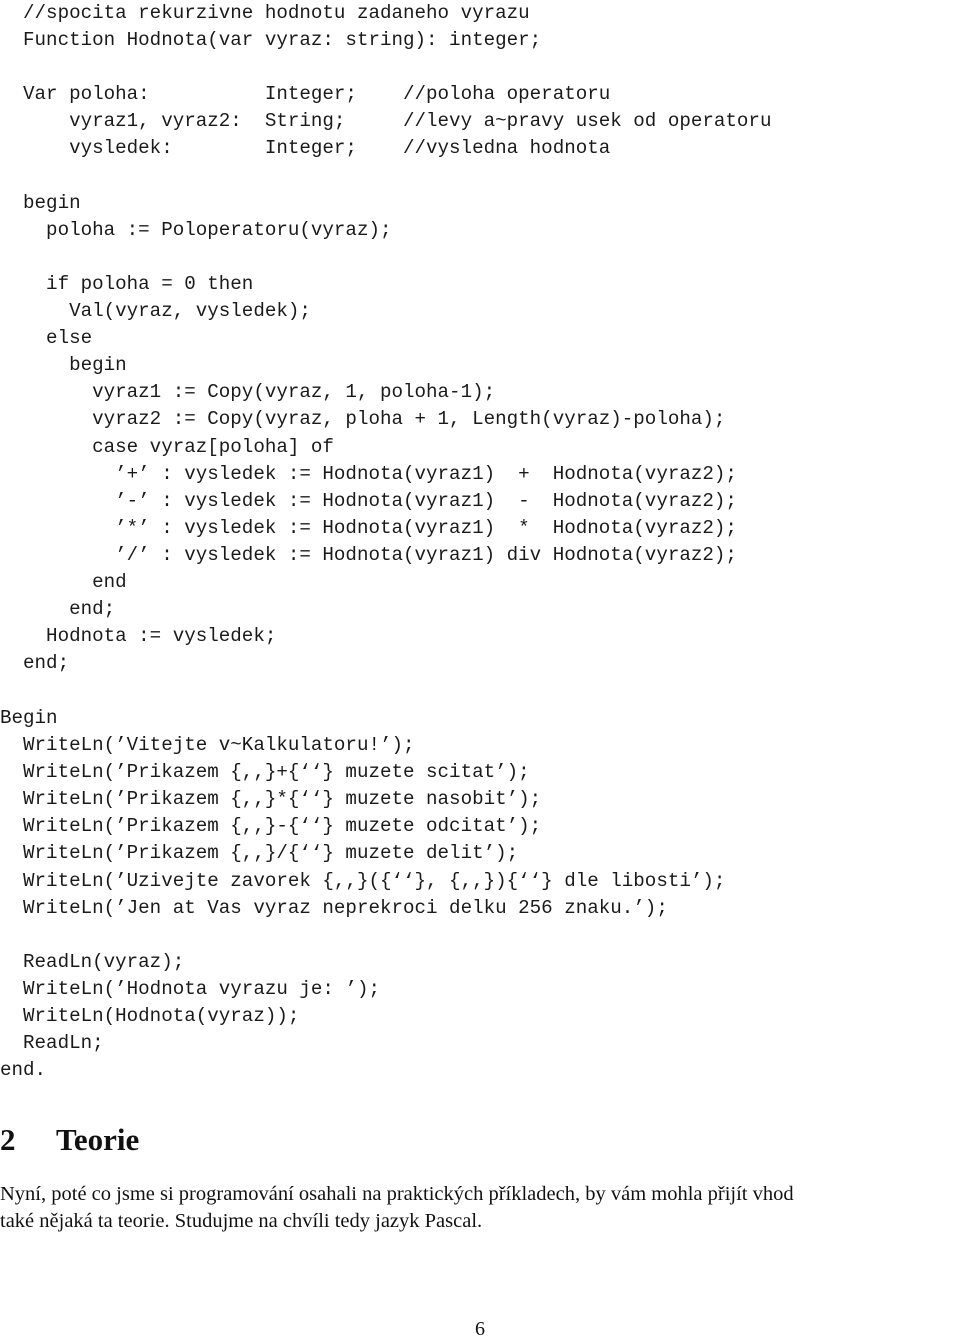 Image resolution: width=960 pixels, height=1343 pixels. I want to click on code-line: Var poloha: Integer; //poloha operatoru, so click(305, 94).